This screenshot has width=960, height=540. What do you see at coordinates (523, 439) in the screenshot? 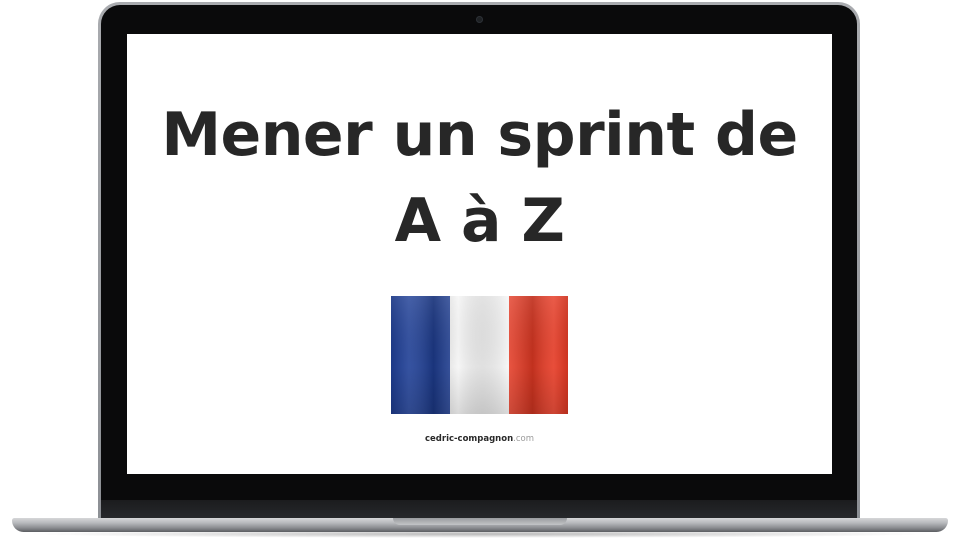
I see `website-tld: .com` at bounding box center [523, 439].